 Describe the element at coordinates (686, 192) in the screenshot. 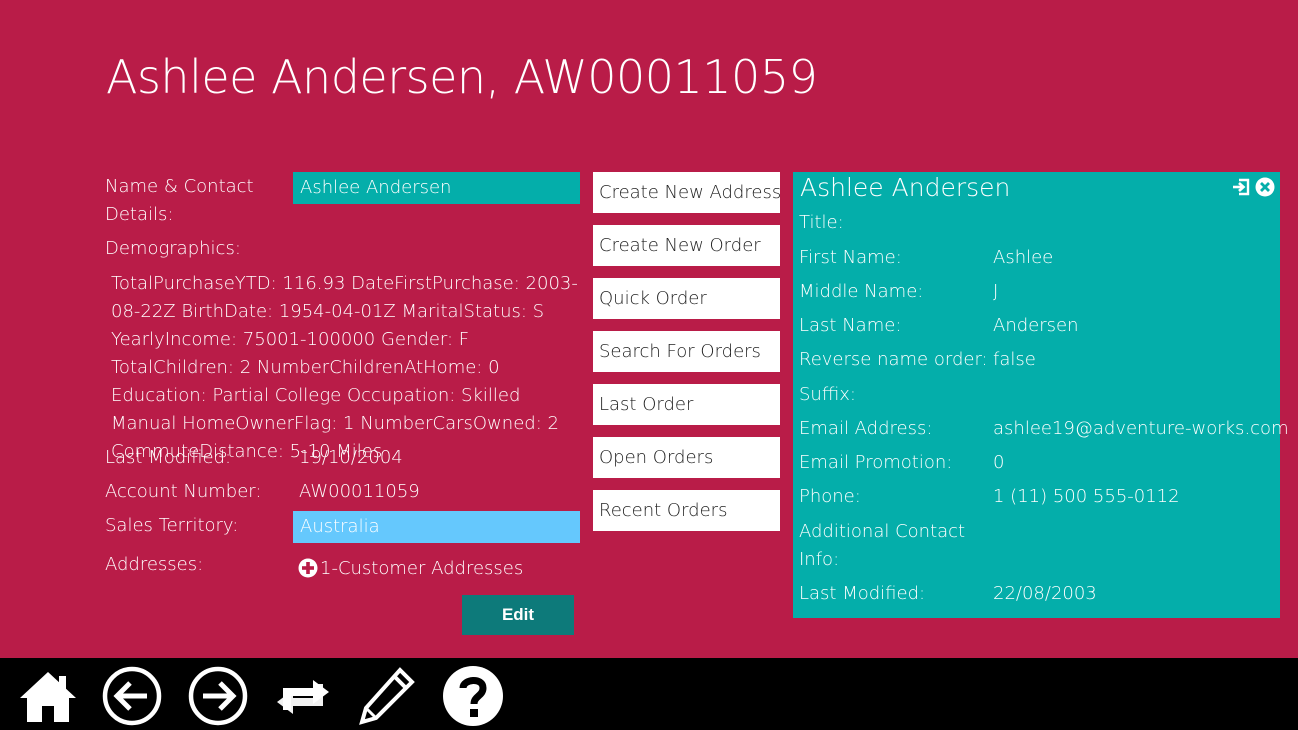

I see `create-new-address-button: Create New Address` at that location.